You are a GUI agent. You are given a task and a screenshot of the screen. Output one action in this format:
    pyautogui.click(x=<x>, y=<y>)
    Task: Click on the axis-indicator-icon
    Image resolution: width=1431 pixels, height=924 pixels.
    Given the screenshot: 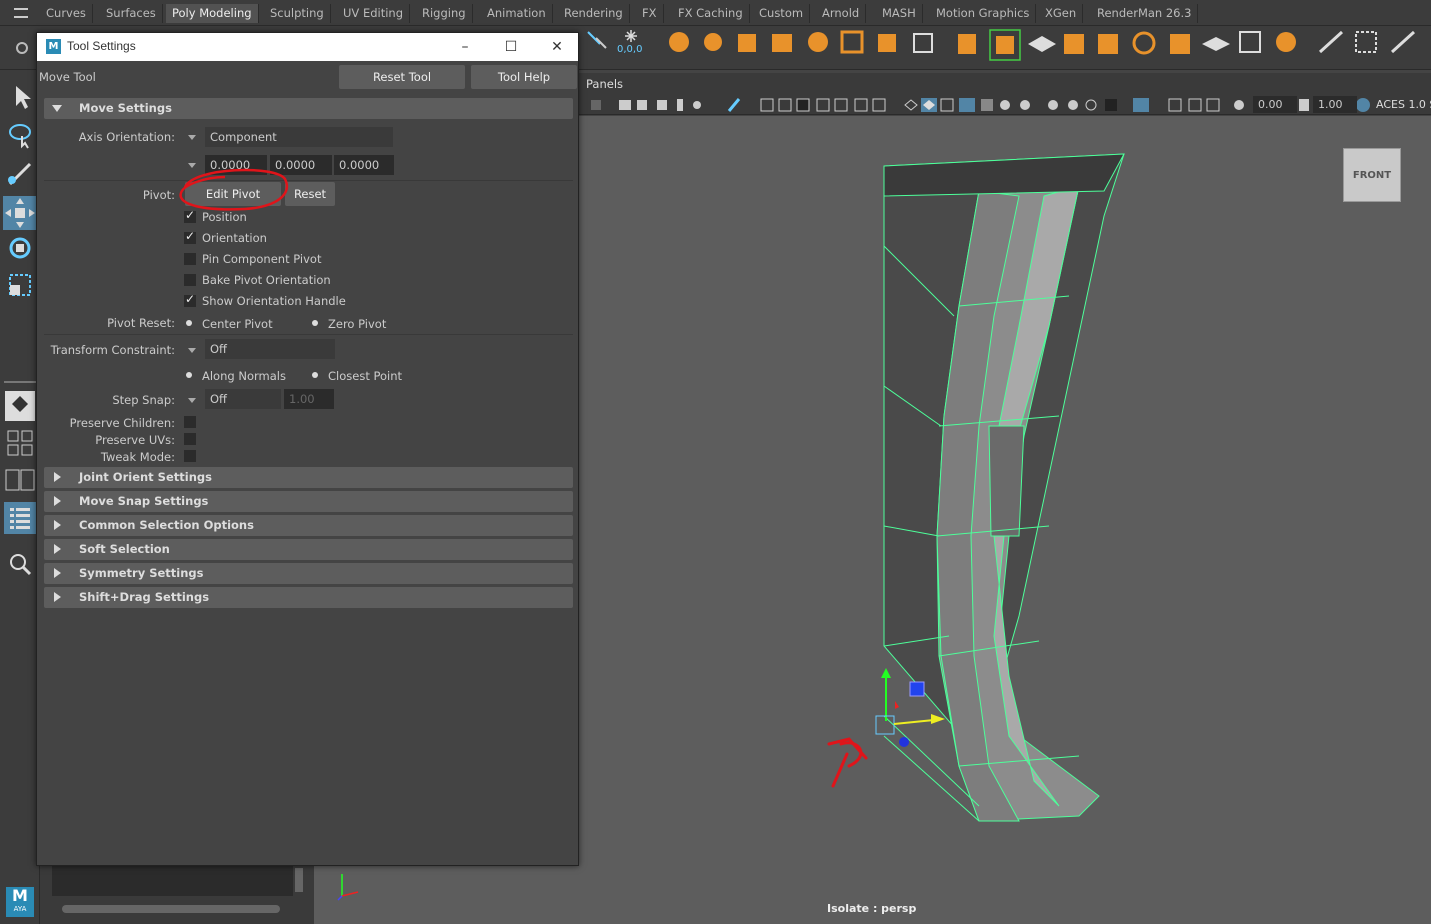 What is the action you would take?
    pyautogui.click(x=348, y=887)
    